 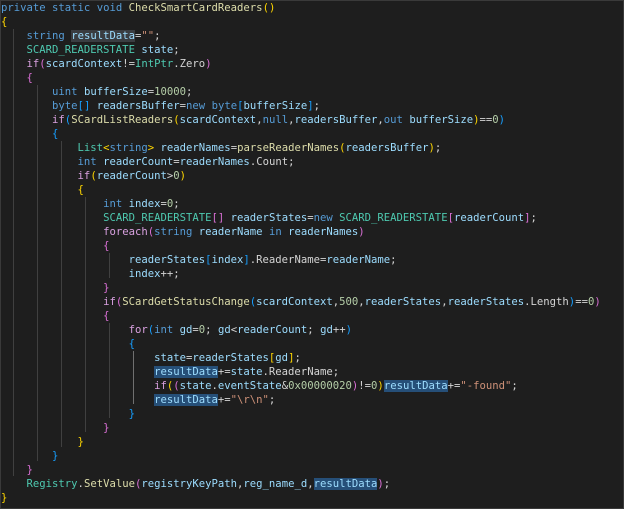 I want to click on code-line: for(int gd=0; gd<readerCount; gd++), so click(x=176, y=330).